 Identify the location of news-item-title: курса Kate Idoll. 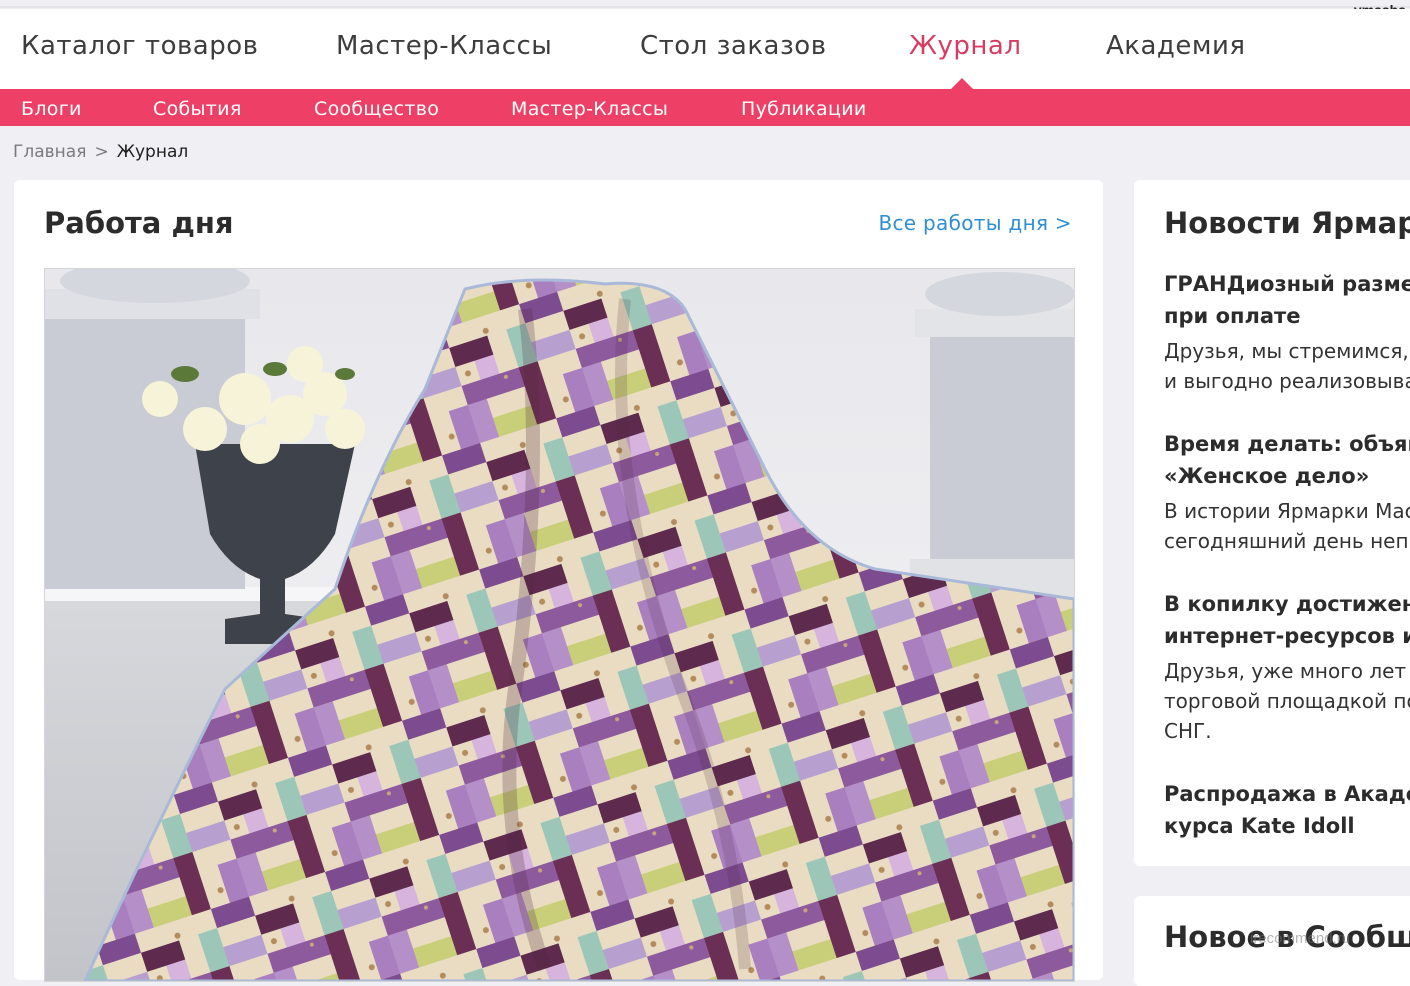
(1287, 826).